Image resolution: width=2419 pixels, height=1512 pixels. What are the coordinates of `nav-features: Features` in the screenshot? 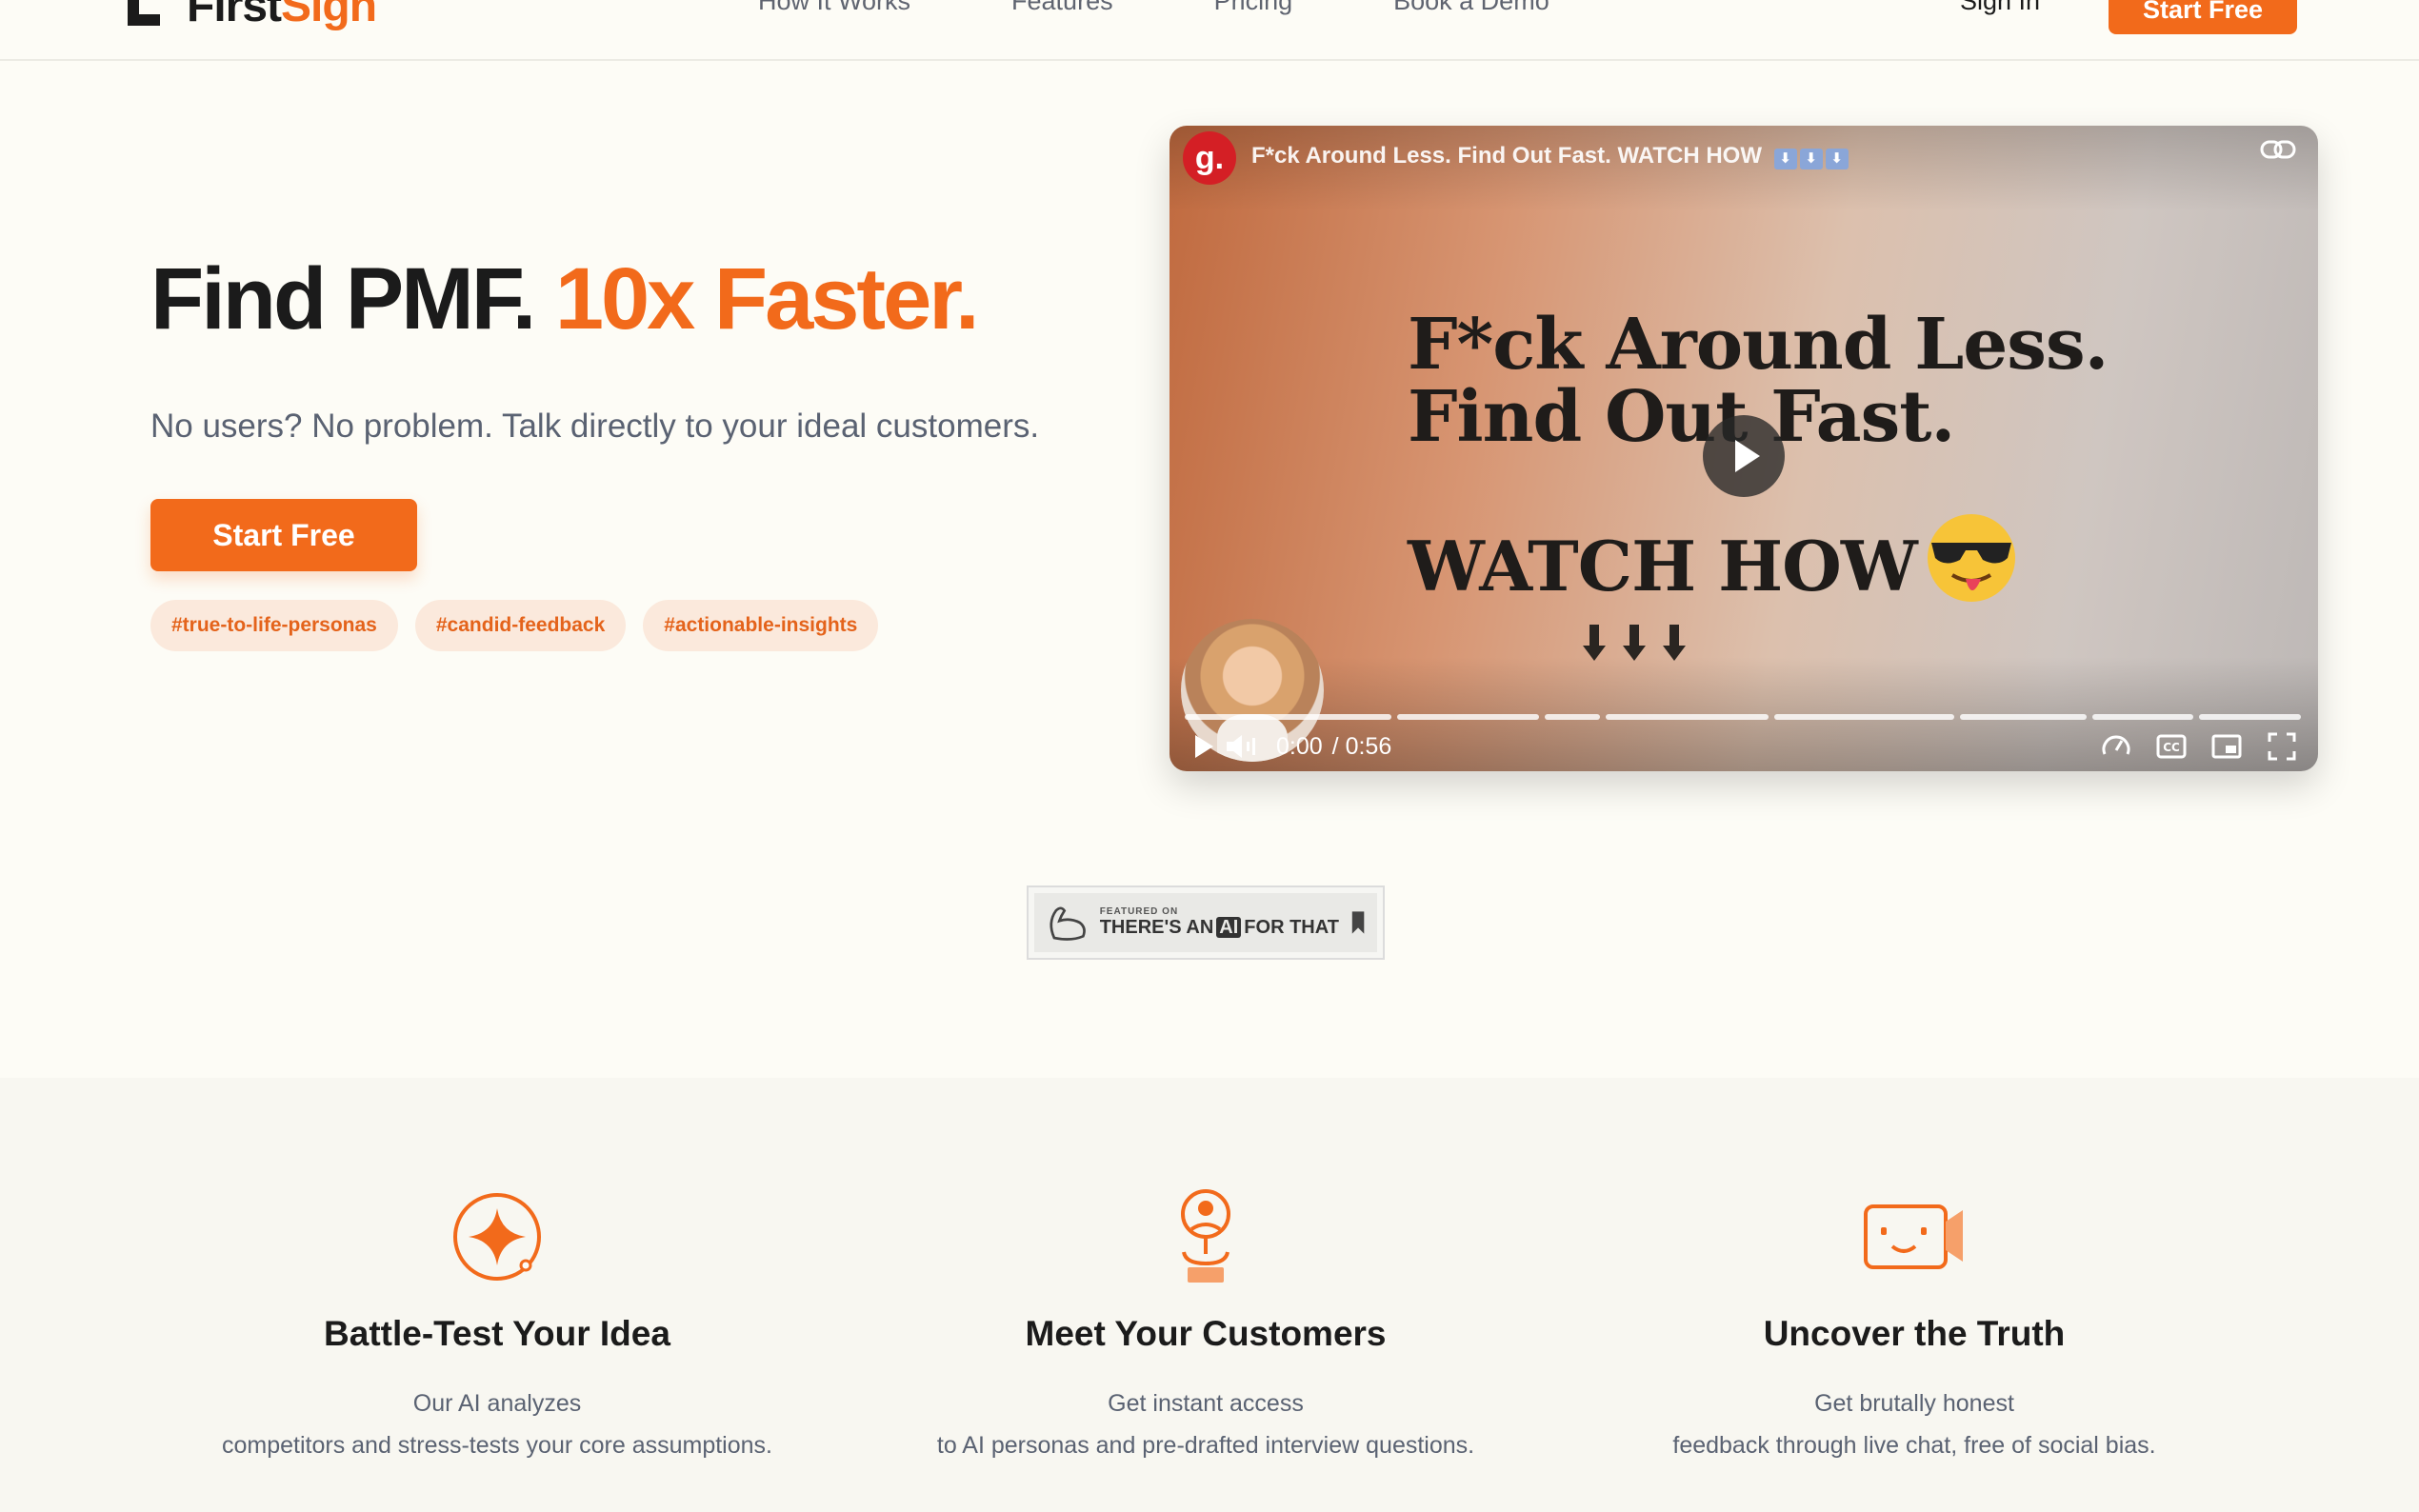 It's located at (1062, 8).